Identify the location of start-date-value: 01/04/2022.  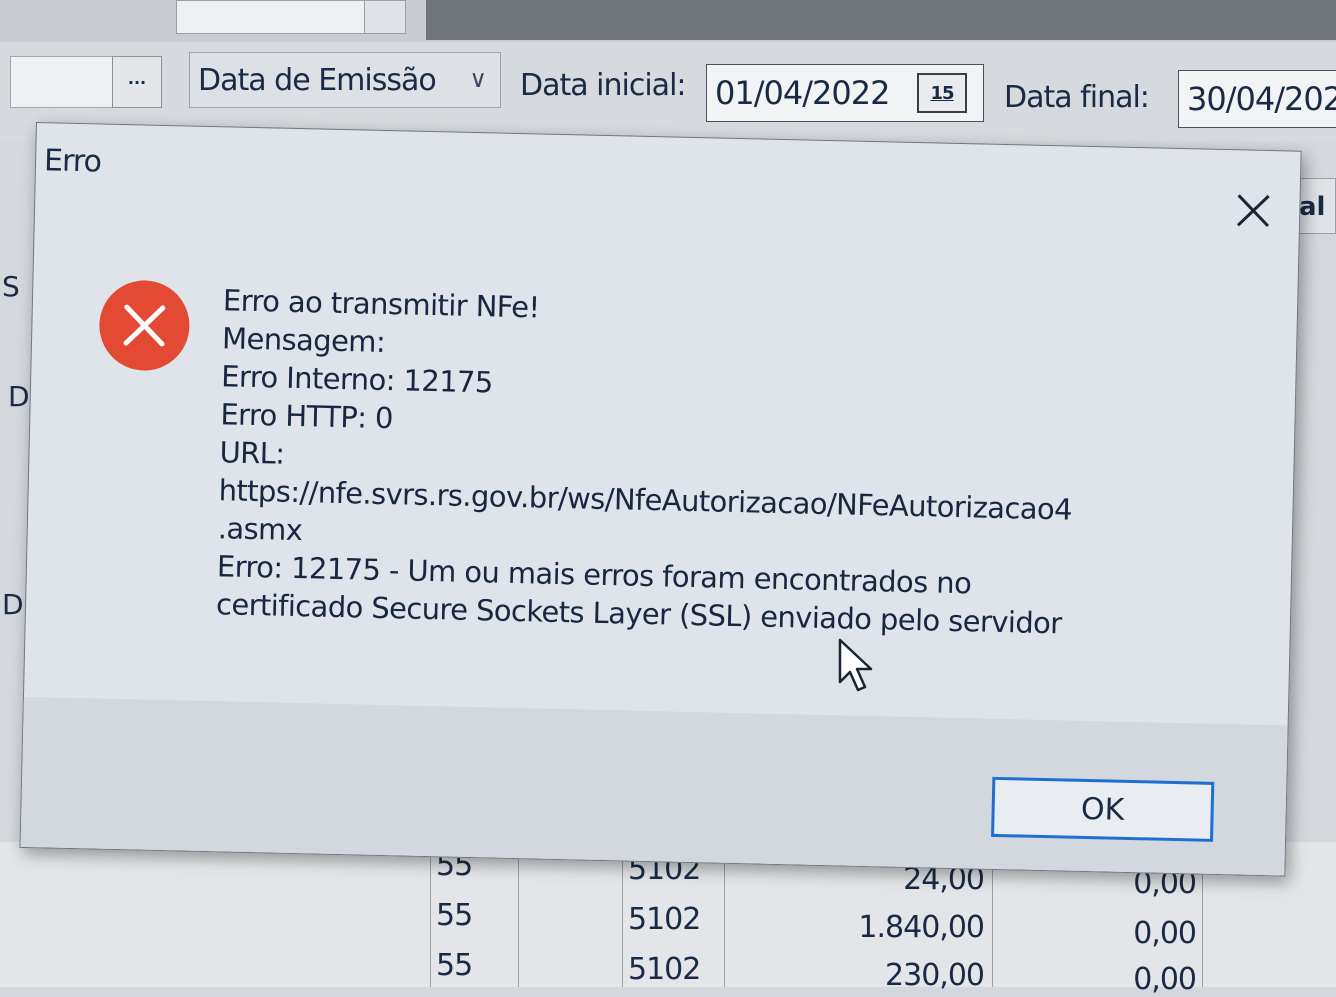
(802, 93).